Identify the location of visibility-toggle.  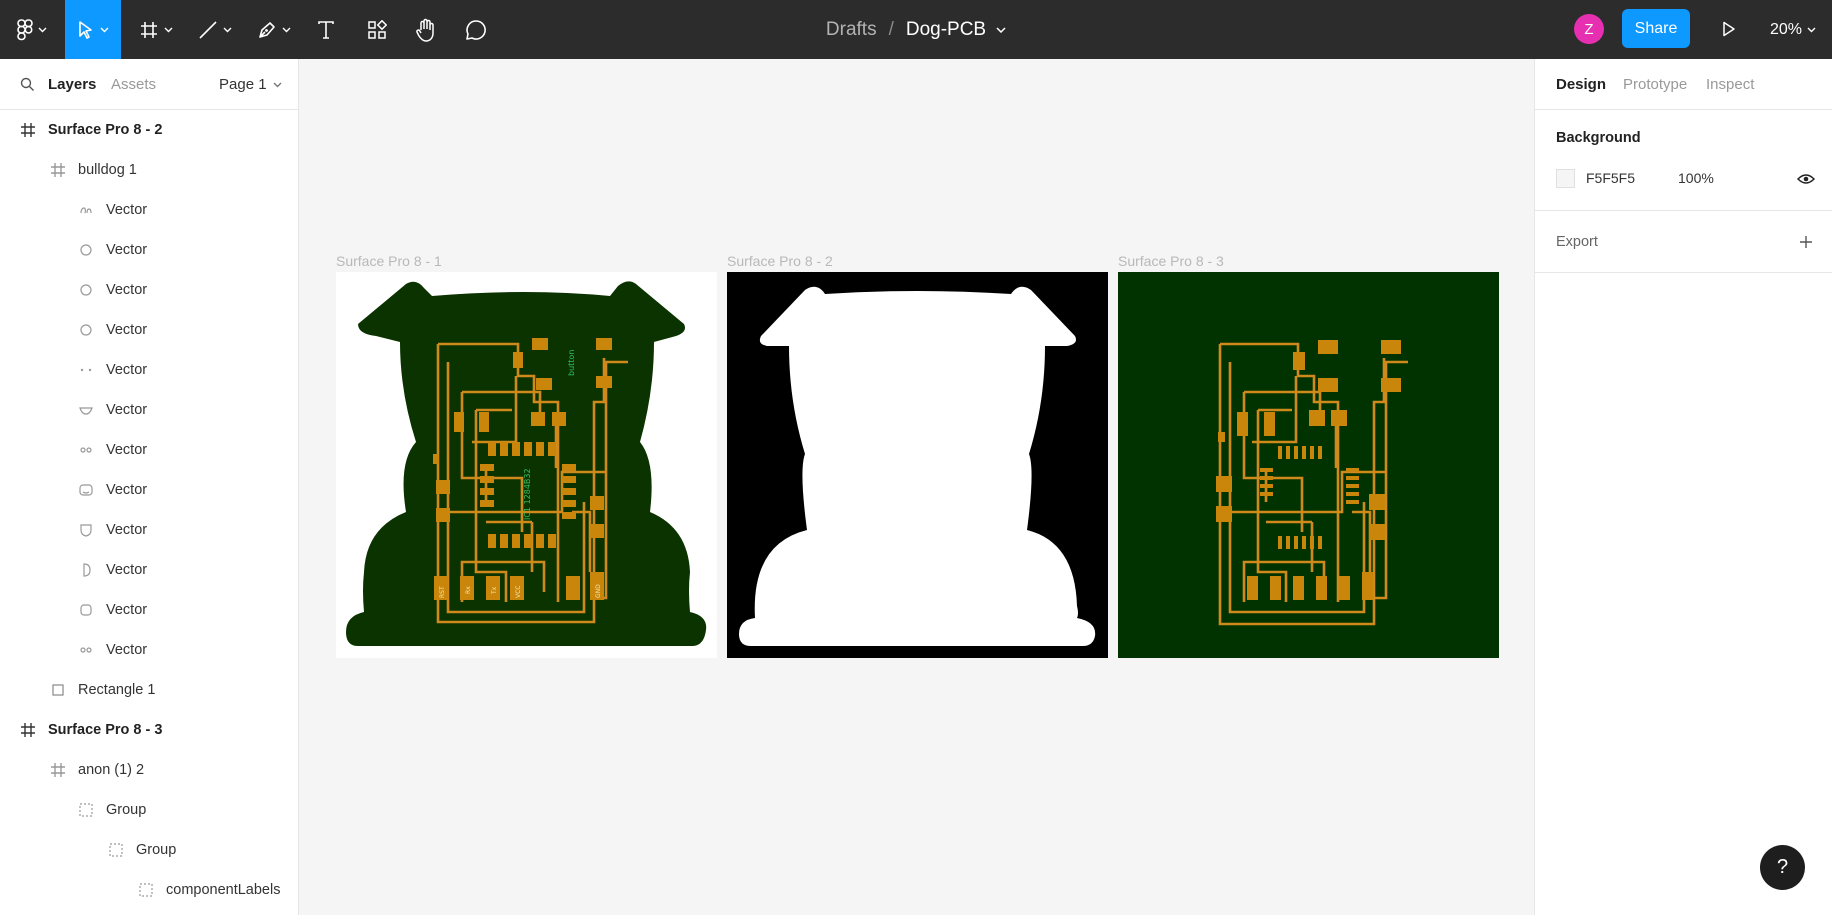
(1806, 179).